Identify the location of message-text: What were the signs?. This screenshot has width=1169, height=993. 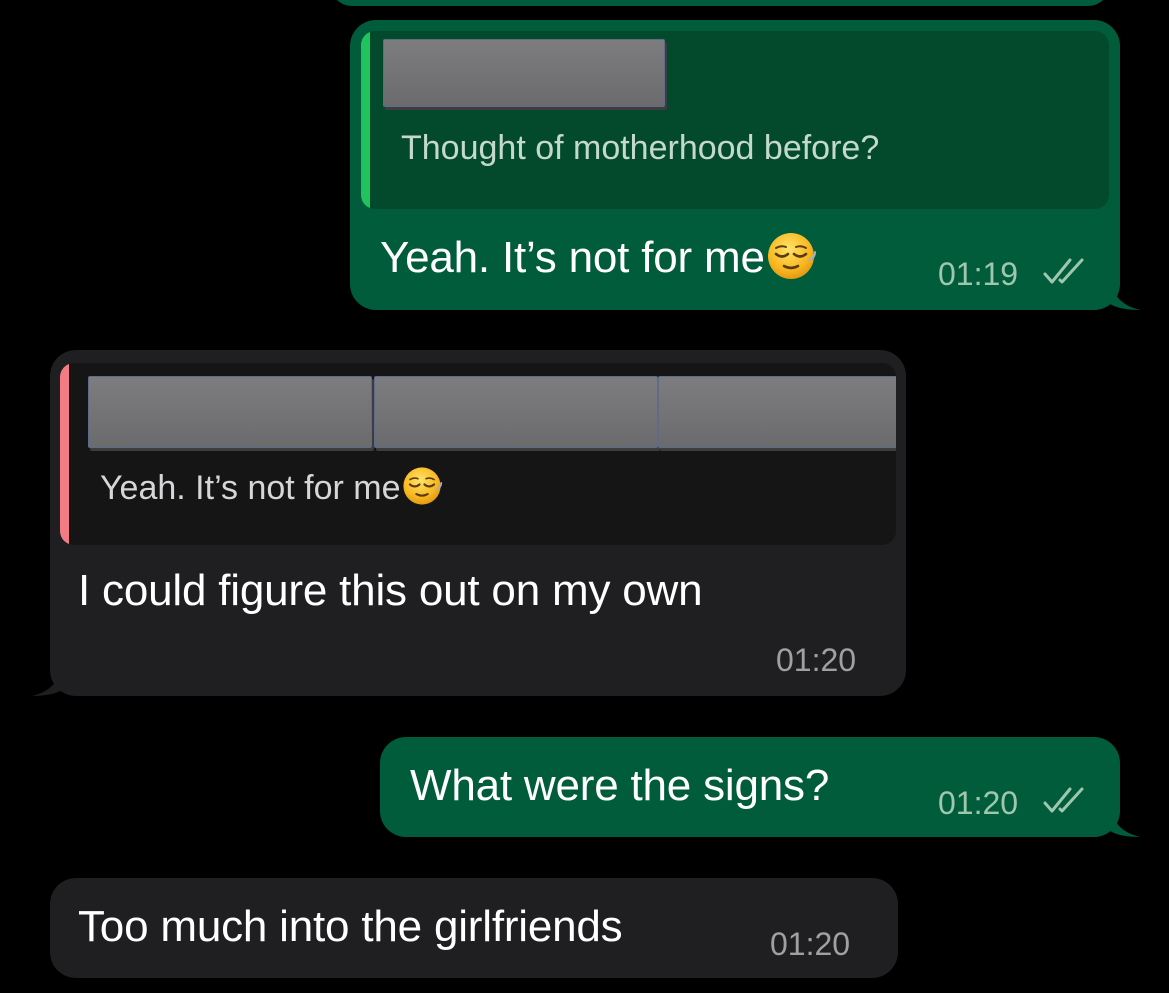
(620, 785).